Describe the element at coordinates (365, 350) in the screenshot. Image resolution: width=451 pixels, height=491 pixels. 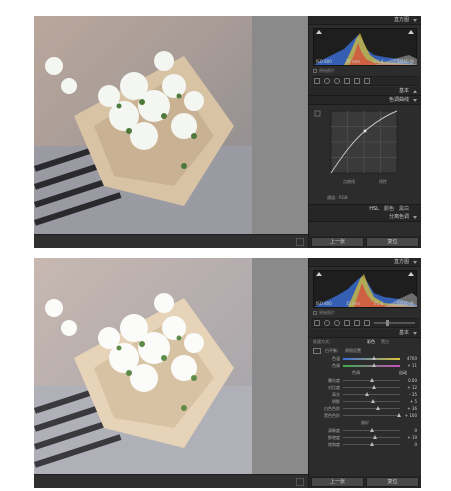
I see `white-balance-row: 白平衡： 原照设置` at that location.